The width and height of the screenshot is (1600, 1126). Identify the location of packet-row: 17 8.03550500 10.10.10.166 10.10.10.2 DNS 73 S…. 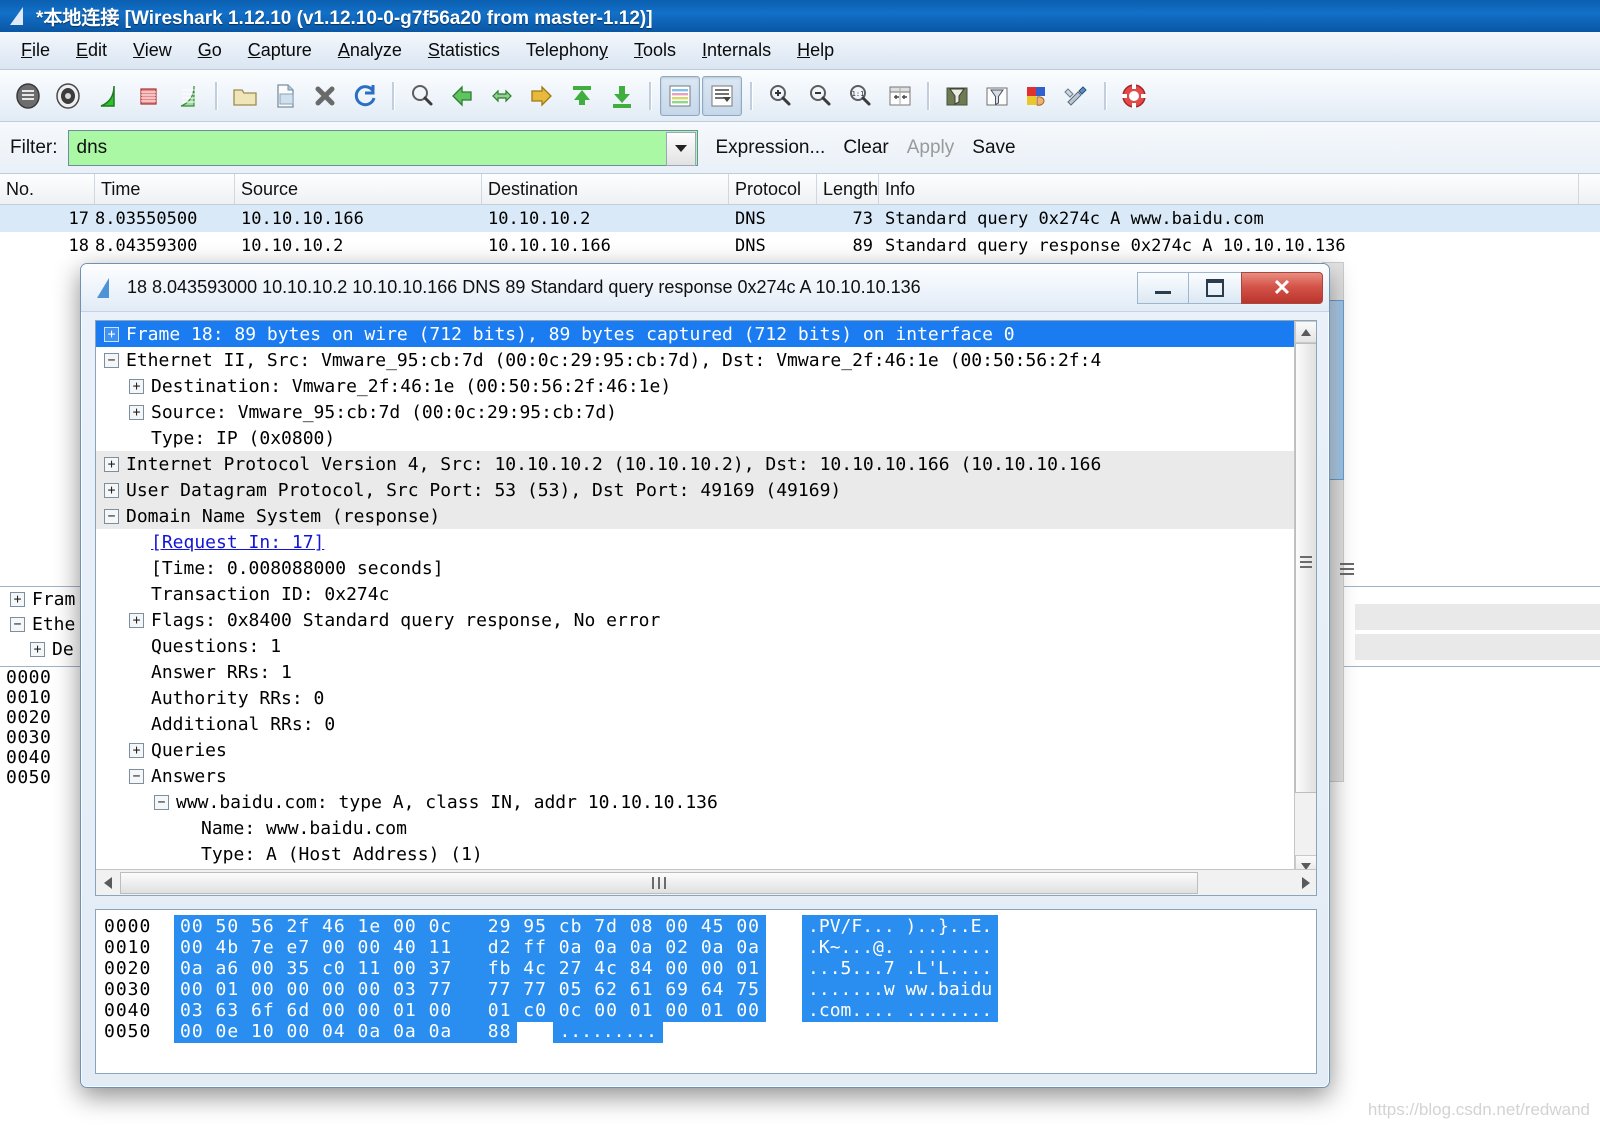
(800, 218).